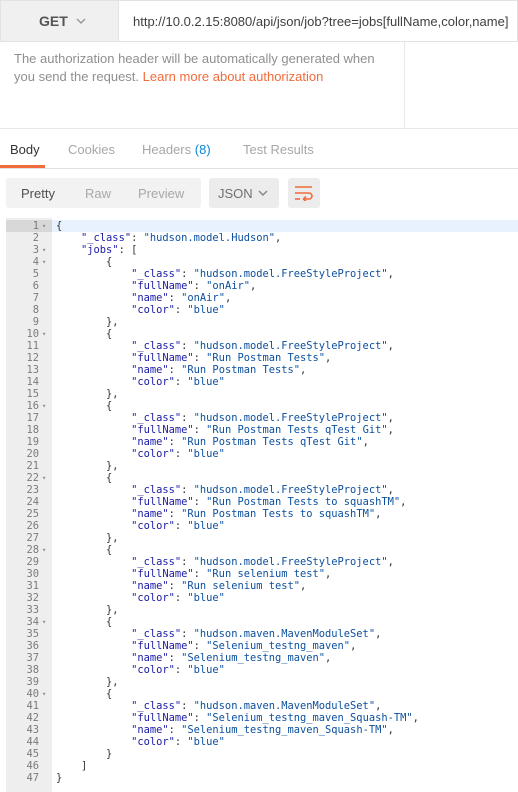 This screenshot has width=518, height=792. I want to click on code-text: "name": "Run Postman Tests",, so click(219, 370).